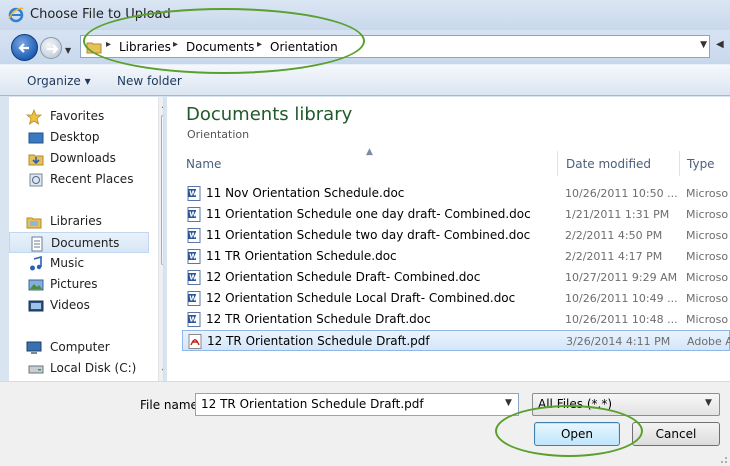 Image resolution: width=730 pixels, height=466 pixels. I want to click on file-name: 11 Nov Orientation Schedule.doc, so click(305, 193).